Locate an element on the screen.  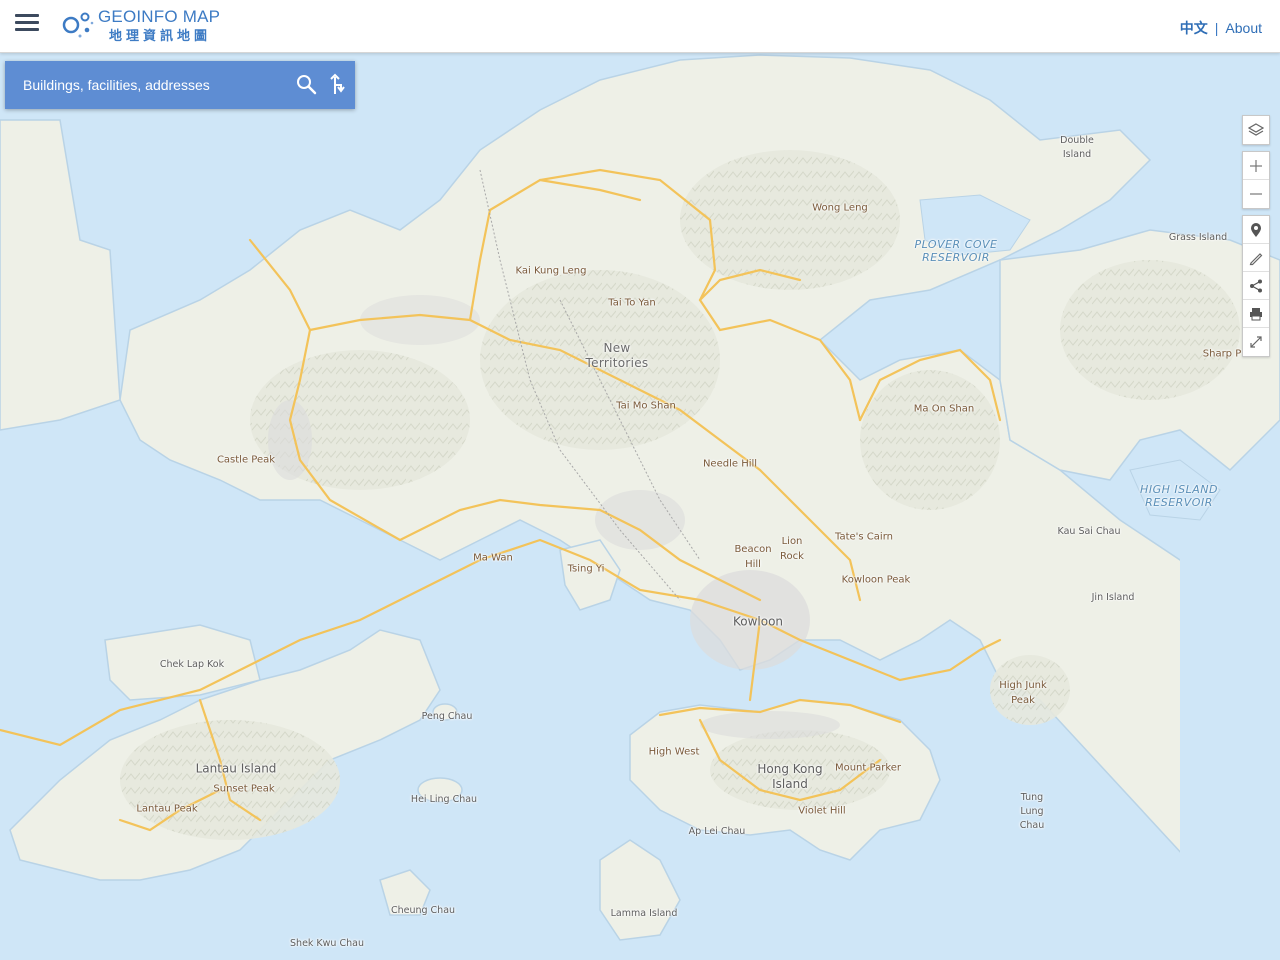
label-tates-cairn: Tate's Cairn is located at coordinates (864, 537).